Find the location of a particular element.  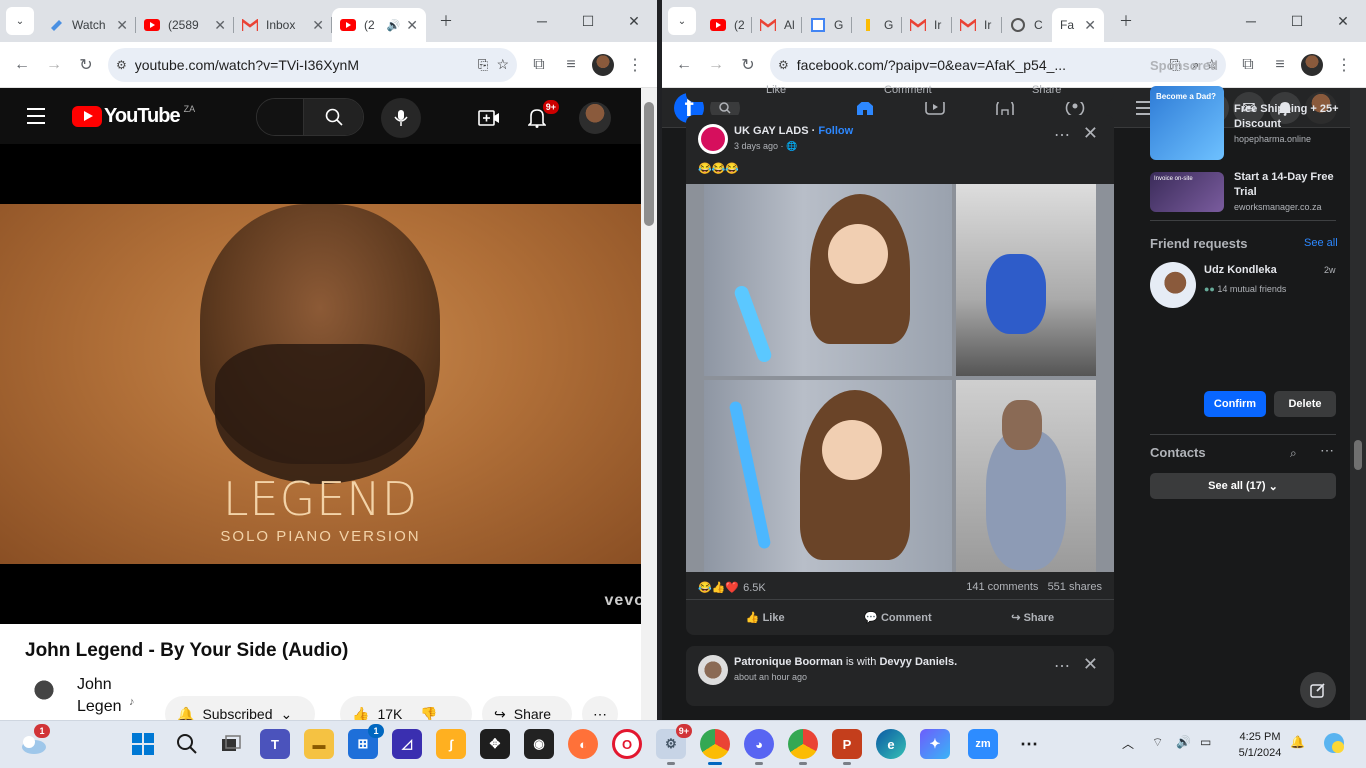

tab-chatgpt: C is located at coordinates (1027, 25).